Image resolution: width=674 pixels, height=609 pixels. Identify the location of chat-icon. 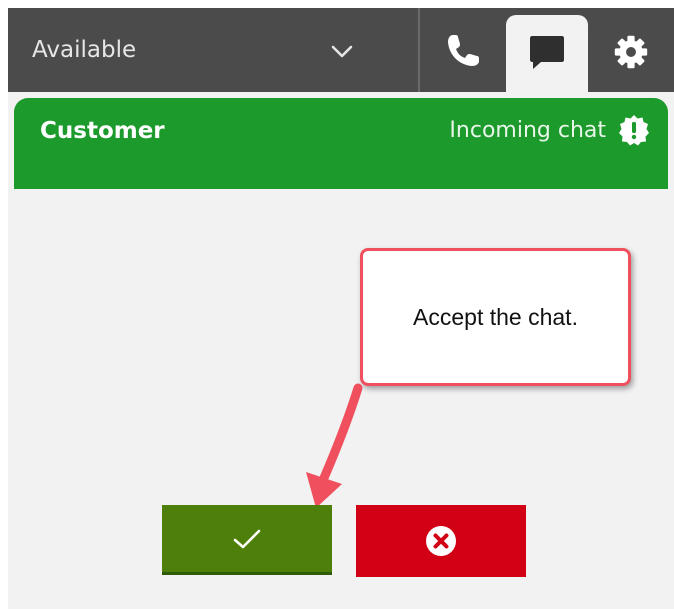
(547, 52).